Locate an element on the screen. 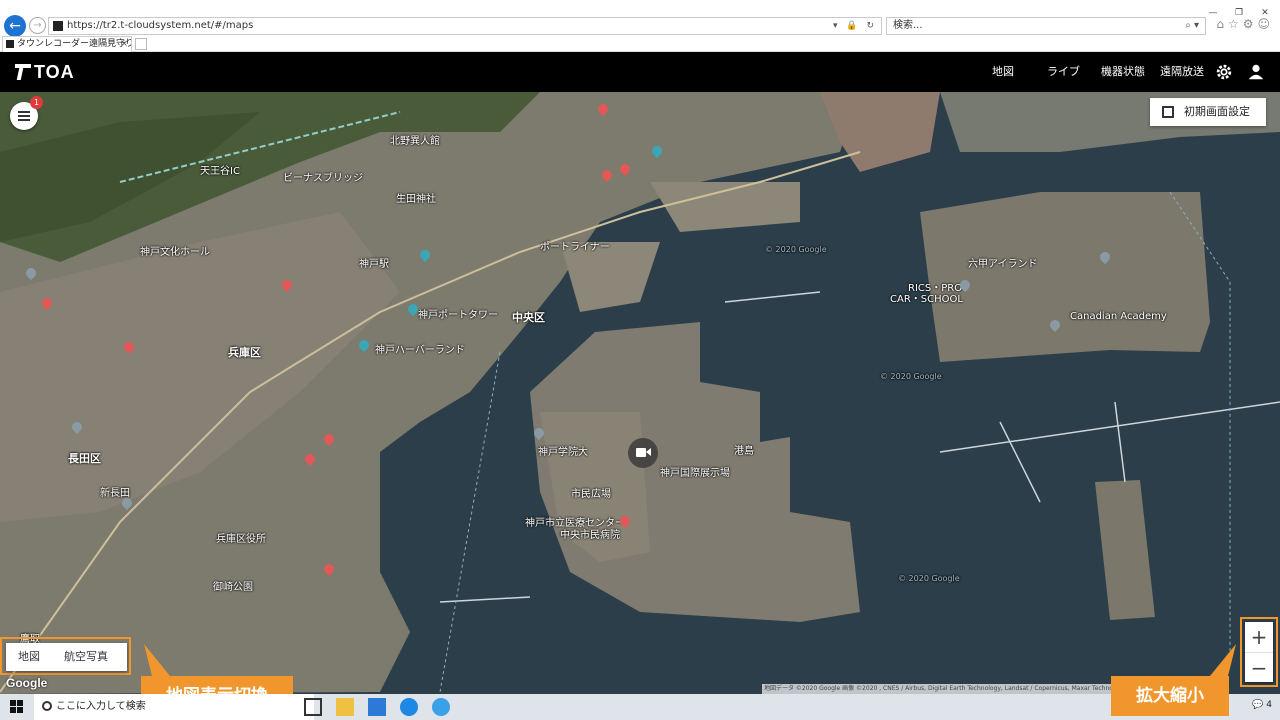 Image resolution: width=1280 pixels, height=720 pixels. label-ikuta-shrine: 生田神社 is located at coordinates (416, 199).